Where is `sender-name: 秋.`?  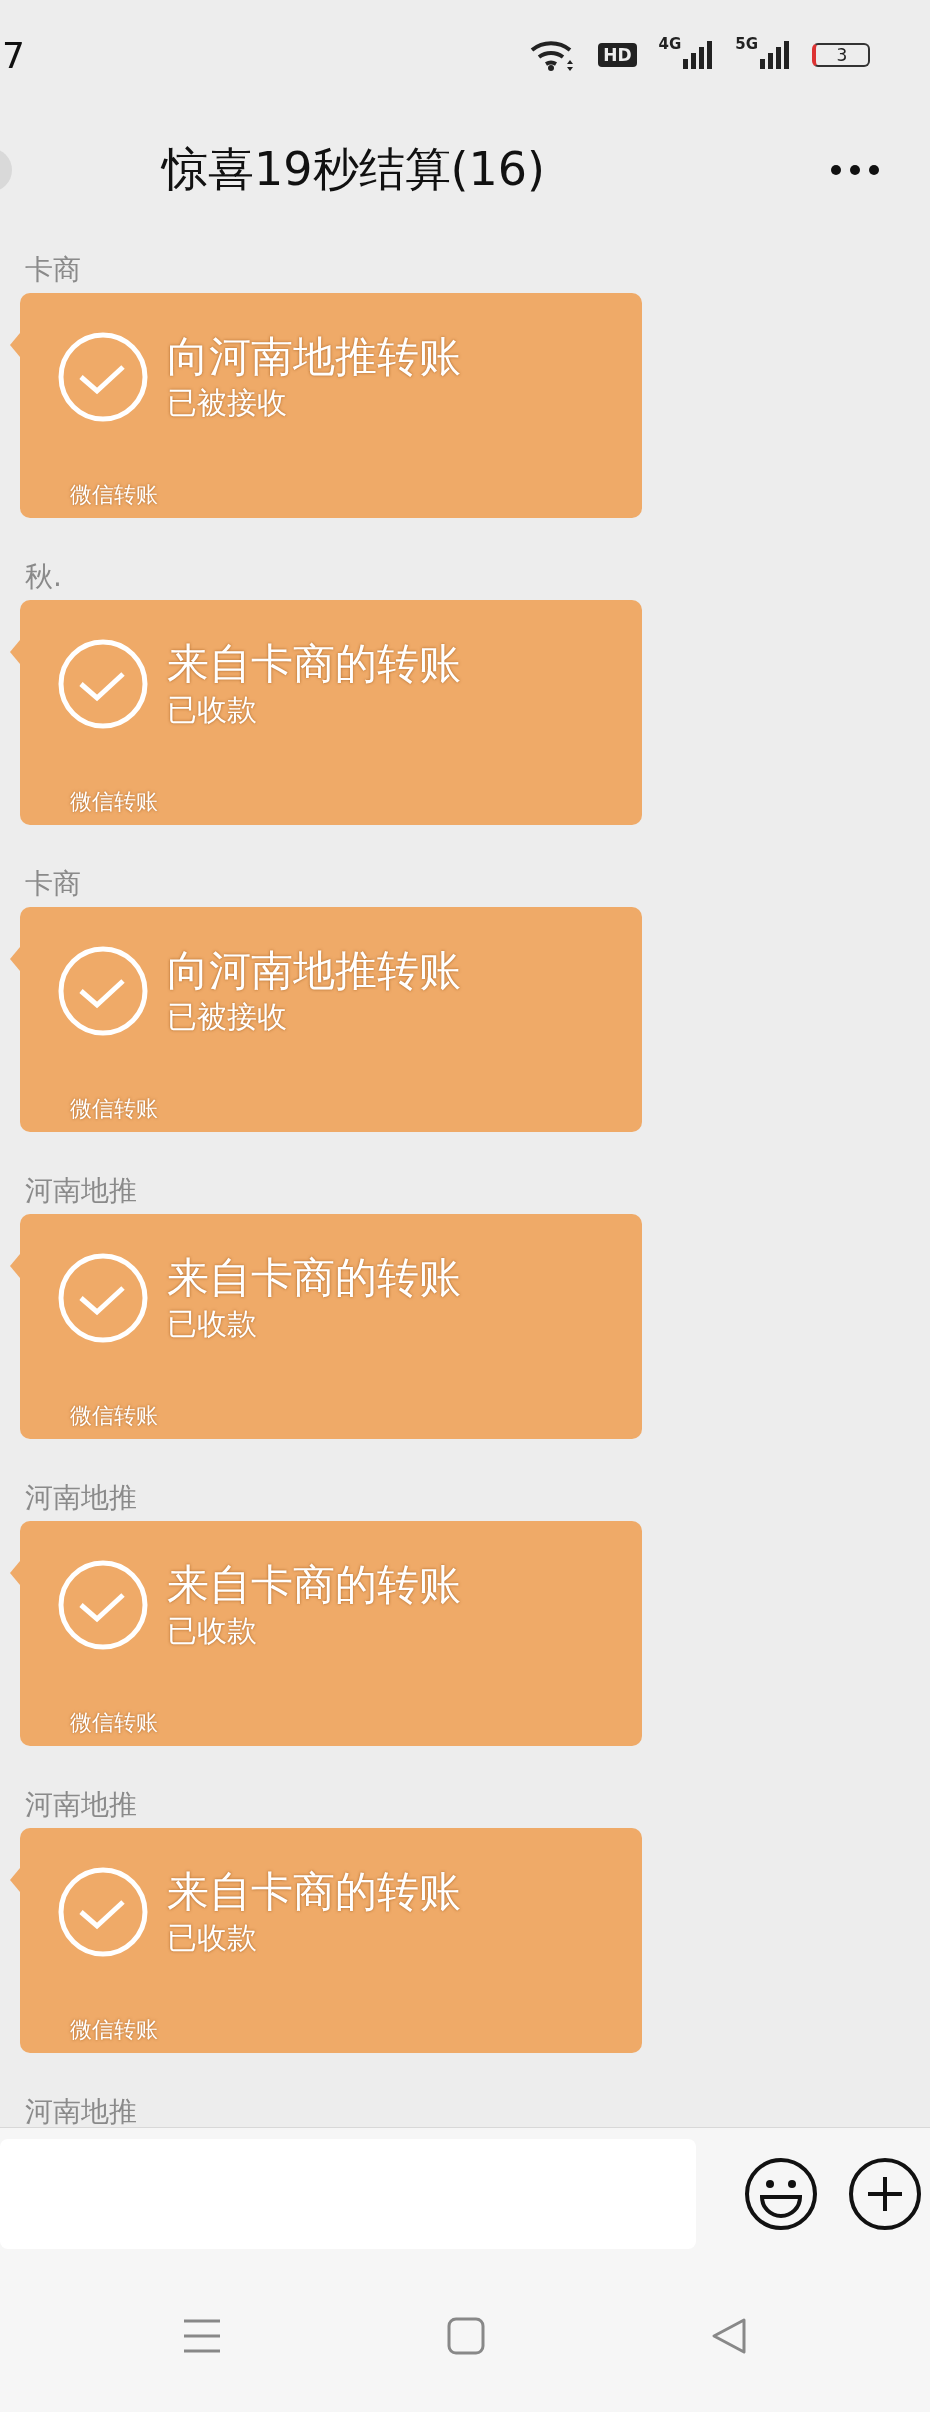
sender-name: 秋. is located at coordinates (43, 577).